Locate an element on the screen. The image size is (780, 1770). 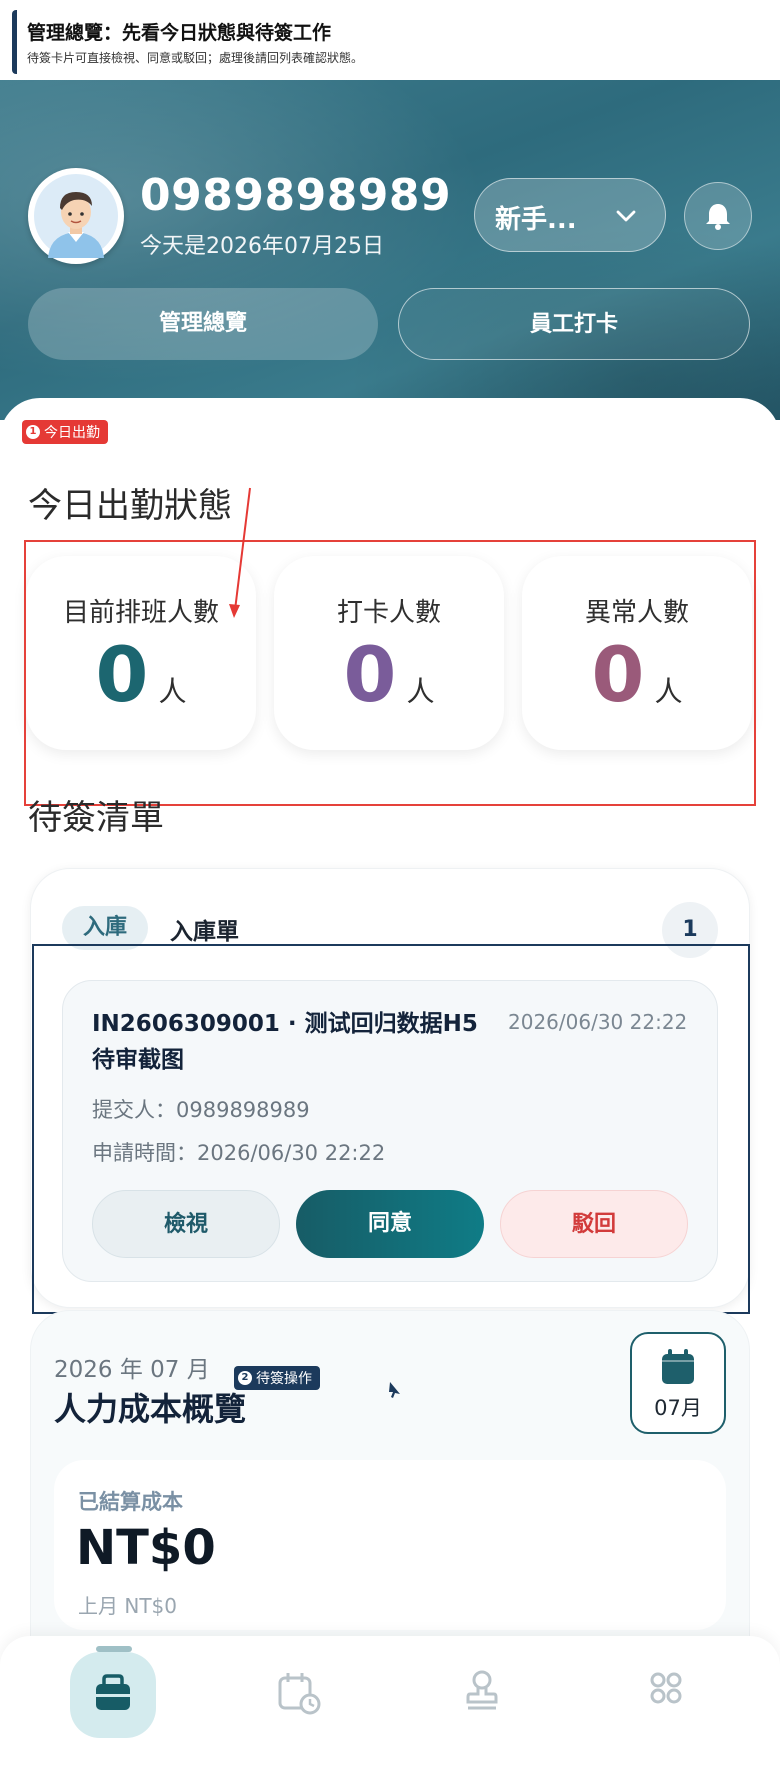
bell-icon is located at coordinates (718, 217).